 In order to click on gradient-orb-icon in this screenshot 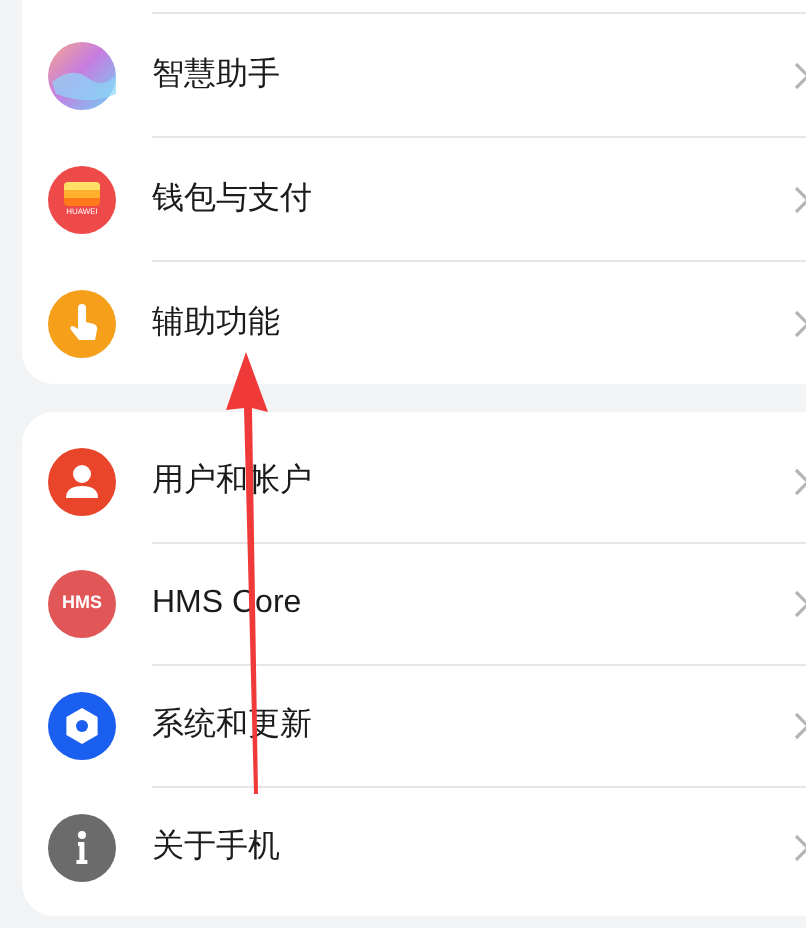, I will do `click(82, 75)`.